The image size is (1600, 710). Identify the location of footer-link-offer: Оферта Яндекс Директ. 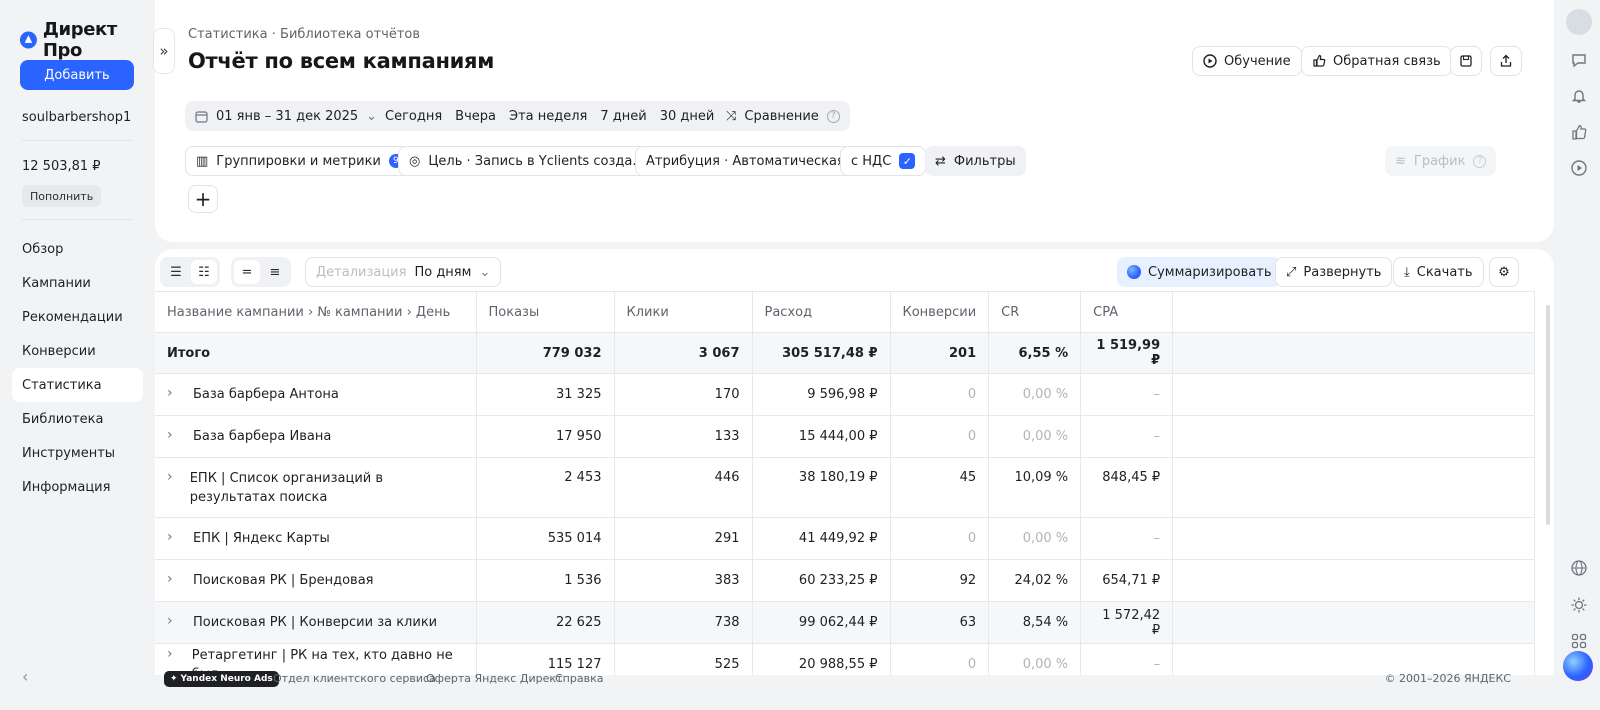
(494, 678).